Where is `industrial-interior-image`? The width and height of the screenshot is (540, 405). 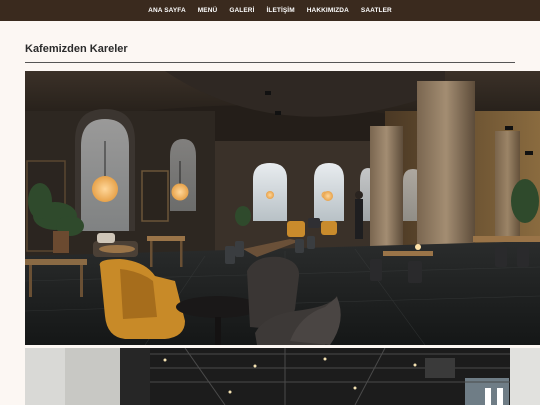 industrial-interior-image is located at coordinates (282, 376).